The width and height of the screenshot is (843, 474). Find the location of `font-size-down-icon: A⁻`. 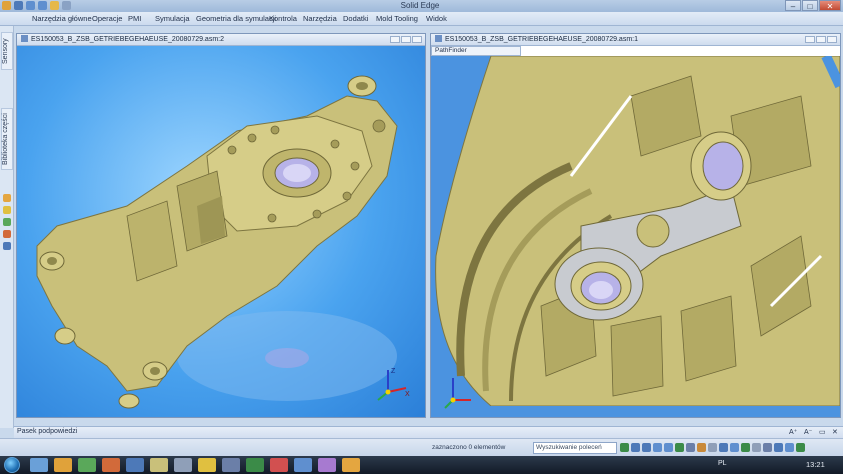

font-size-down-icon: A⁻ is located at coordinates (808, 432).